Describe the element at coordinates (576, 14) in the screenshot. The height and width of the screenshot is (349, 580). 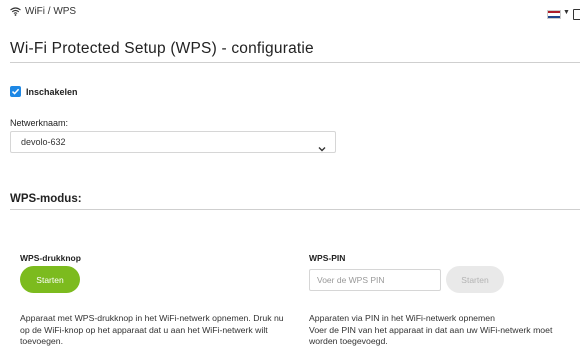
I see `logout-icon` at that location.